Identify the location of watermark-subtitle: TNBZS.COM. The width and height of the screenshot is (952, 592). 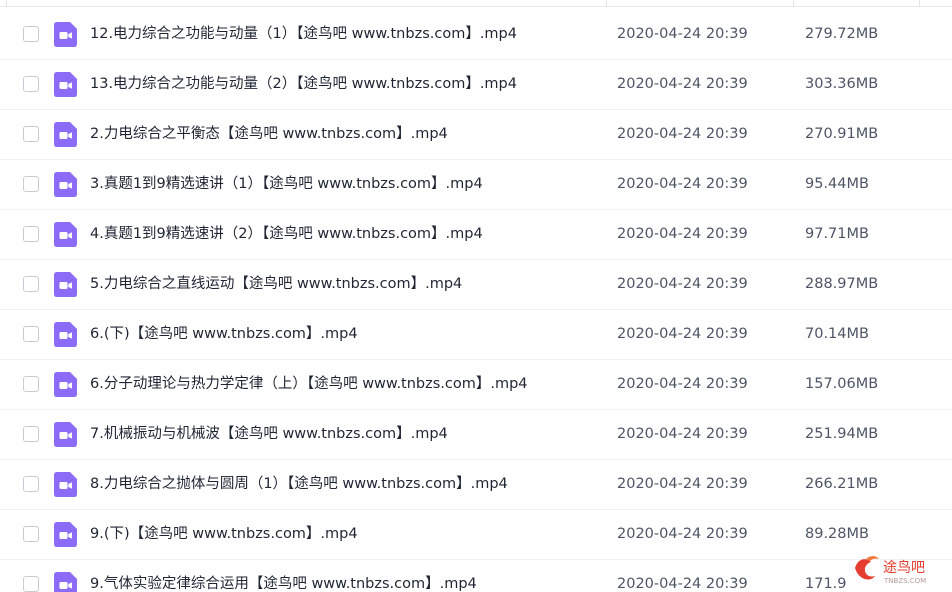
(904, 581).